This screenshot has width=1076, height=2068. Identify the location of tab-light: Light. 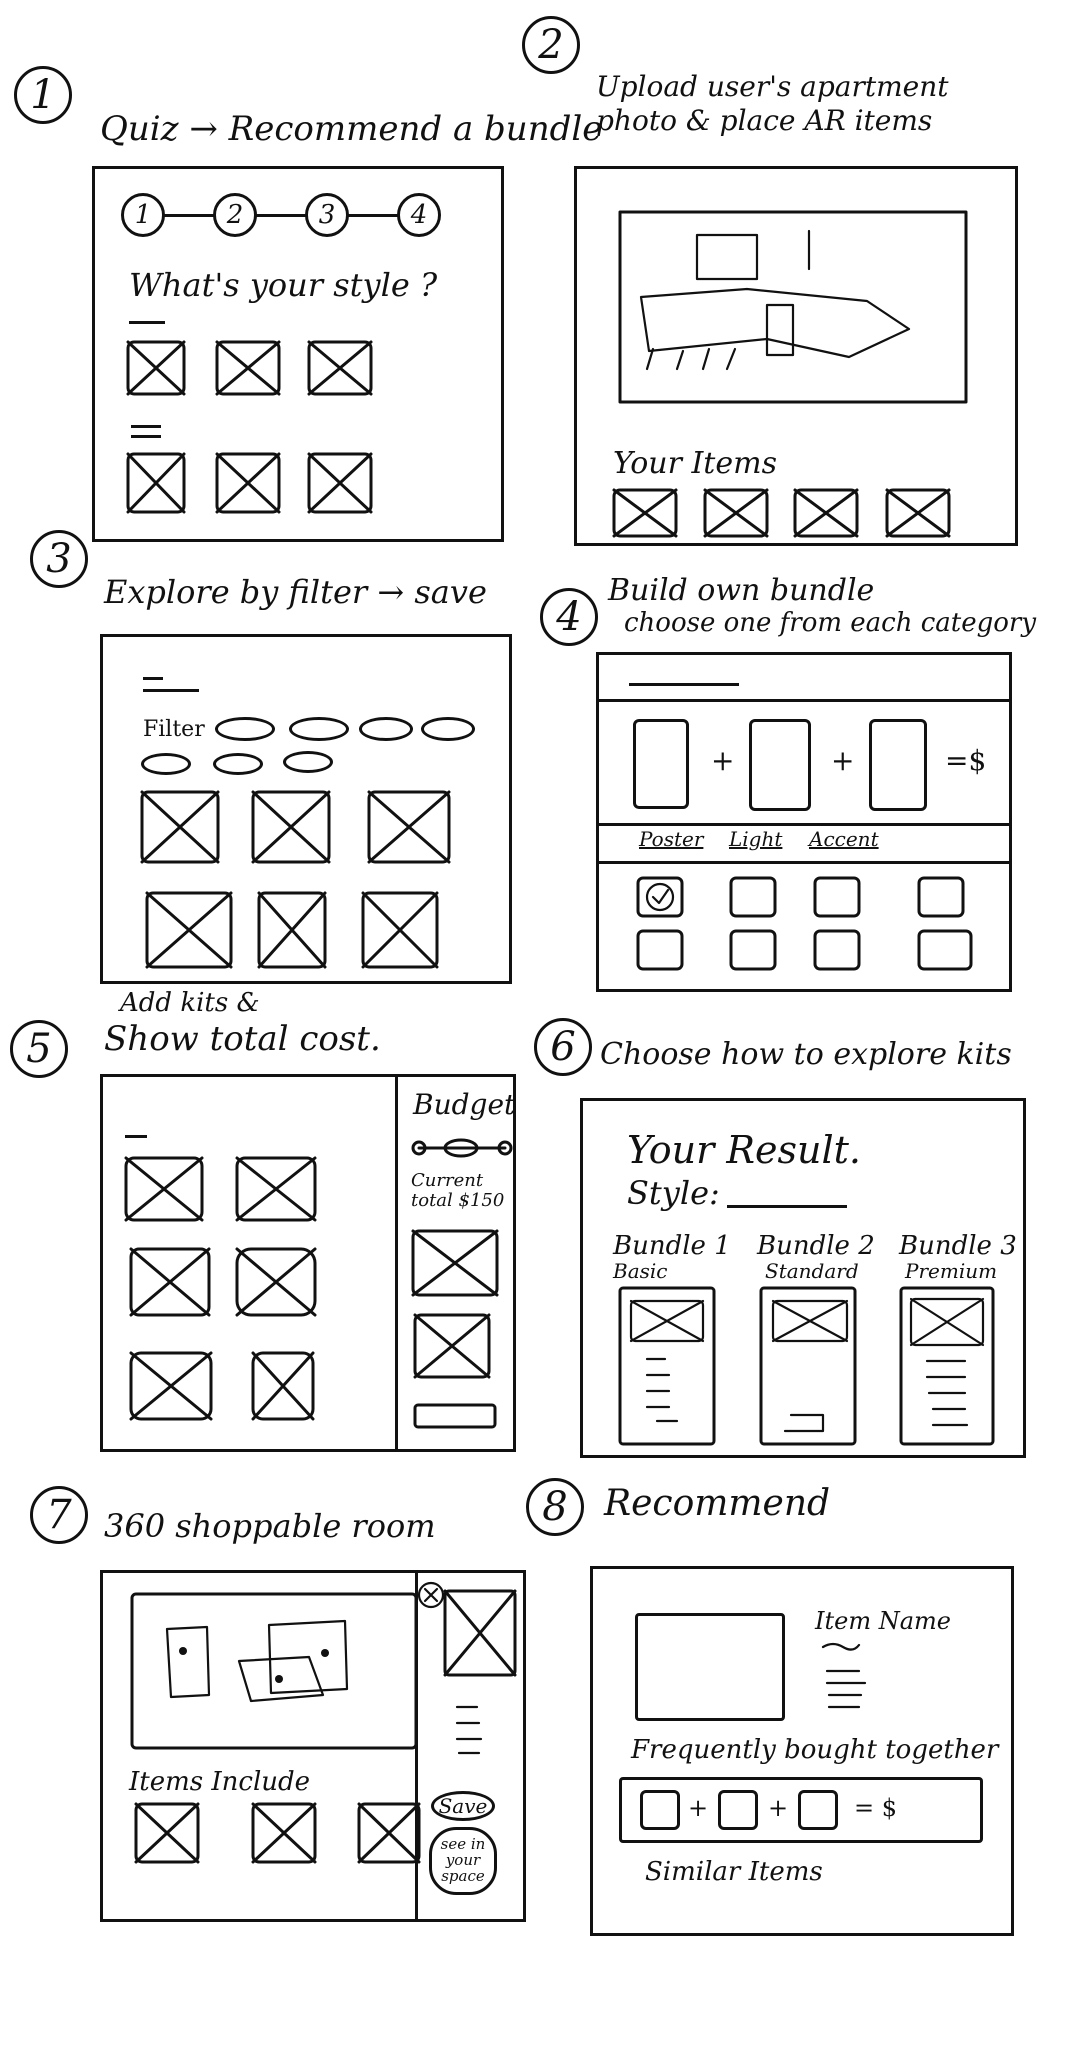
(755, 839).